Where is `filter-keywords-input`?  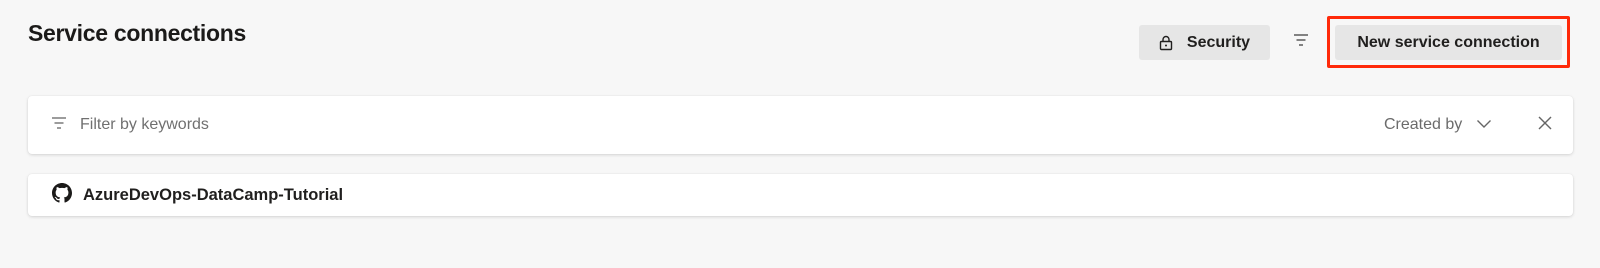 filter-keywords-input is located at coordinates (380, 125).